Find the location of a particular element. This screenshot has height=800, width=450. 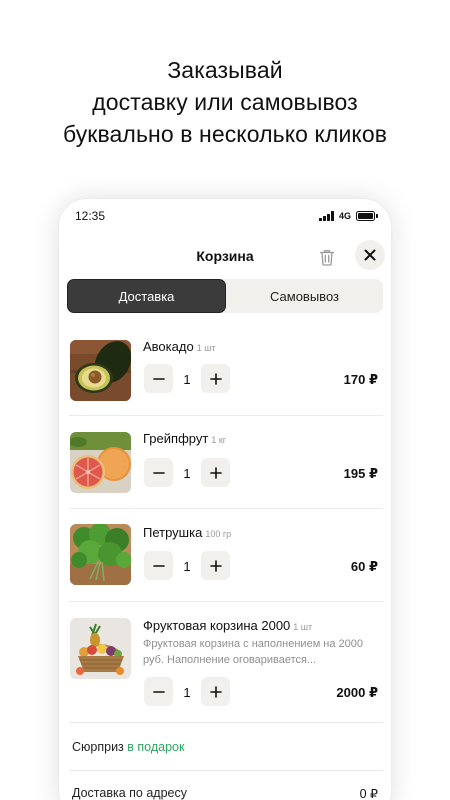

close-icon is located at coordinates (370, 255).